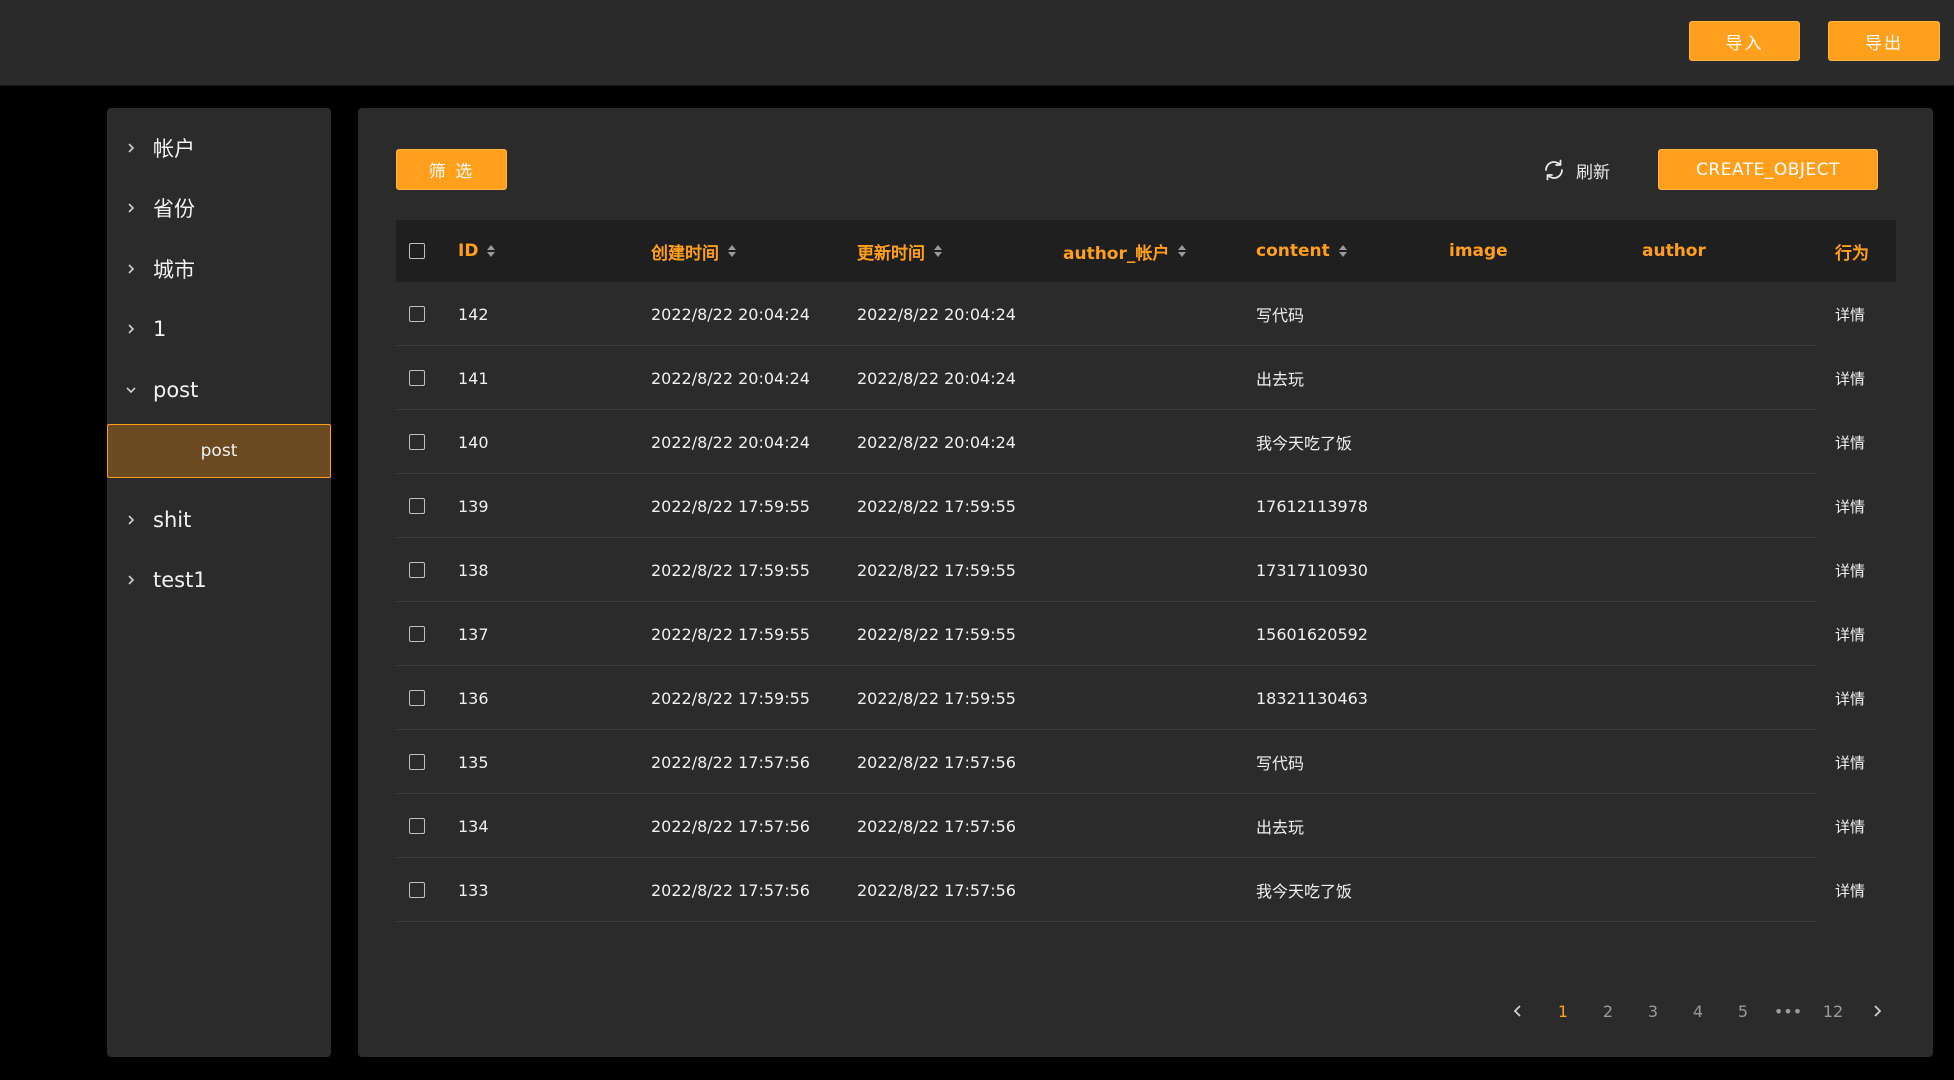 The height and width of the screenshot is (1080, 1954). What do you see at coordinates (219, 390) in the screenshot?
I see `sidebar-item: post` at bounding box center [219, 390].